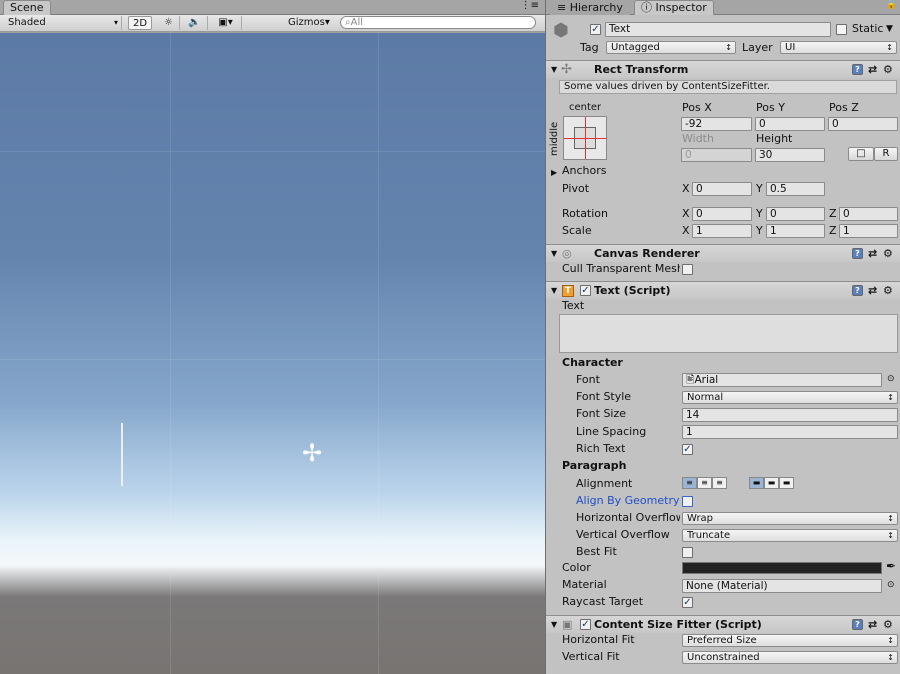  What do you see at coordinates (122, 454) in the screenshot?
I see `text-rect-outline` at bounding box center [122, 454].